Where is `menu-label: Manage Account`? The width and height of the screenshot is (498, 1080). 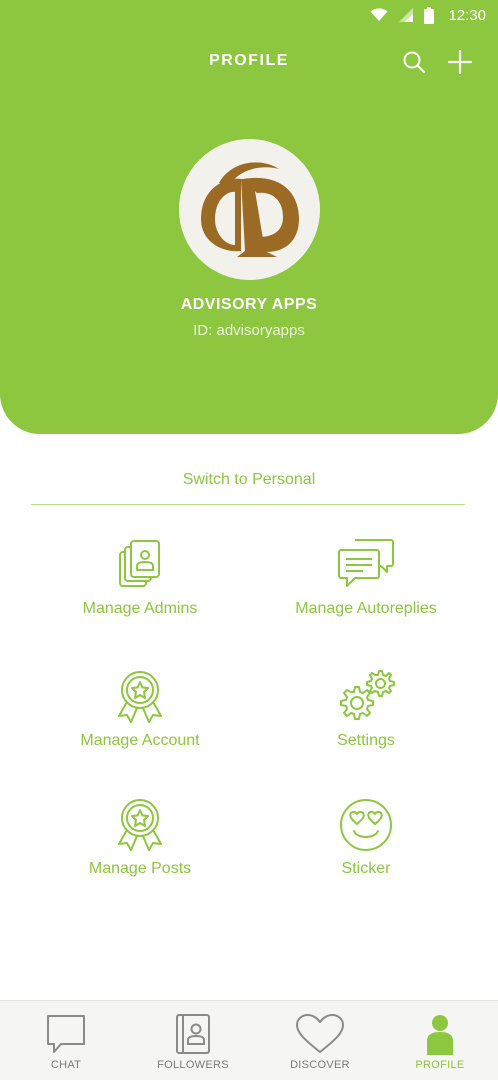
menu-label: Manage Account is located at coordinates (140, 740).